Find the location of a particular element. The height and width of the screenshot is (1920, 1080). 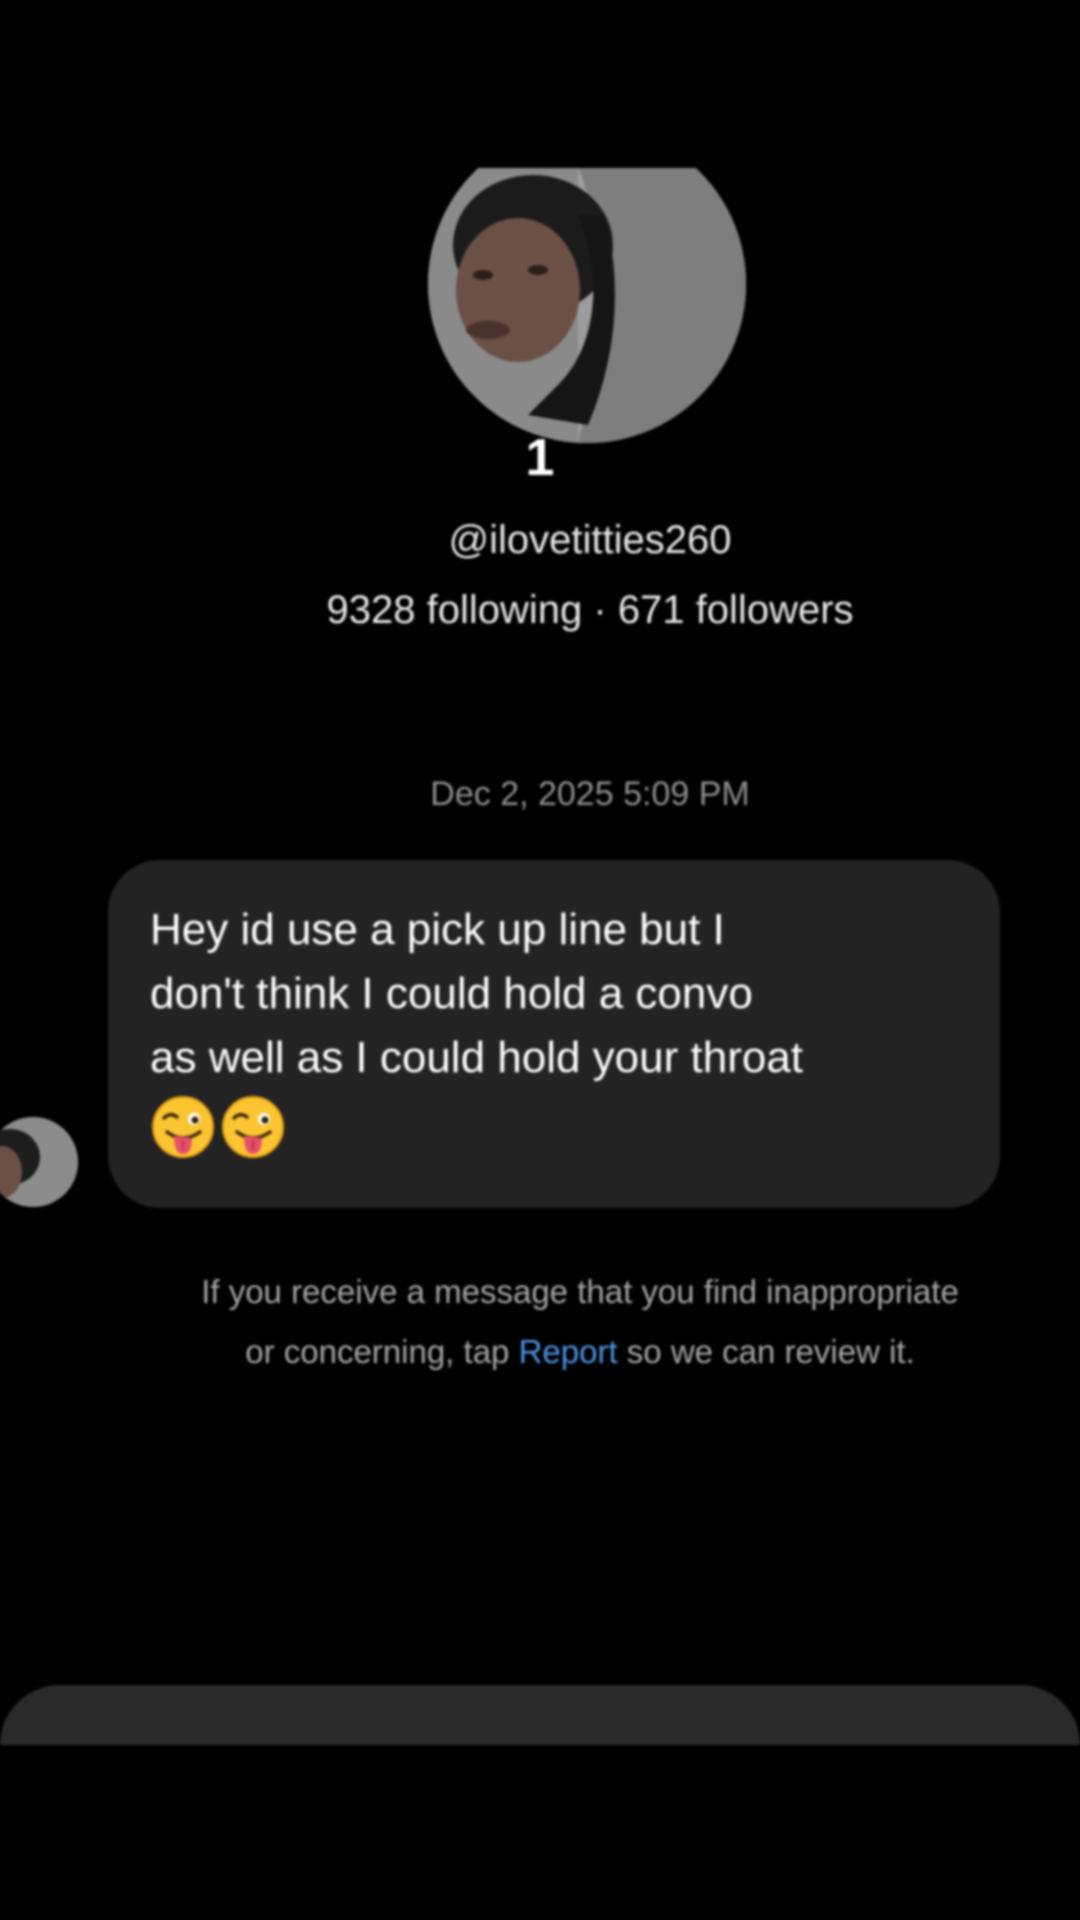

safety-notice-text-after: so we can review it. is located at coordinates (766, 1351).